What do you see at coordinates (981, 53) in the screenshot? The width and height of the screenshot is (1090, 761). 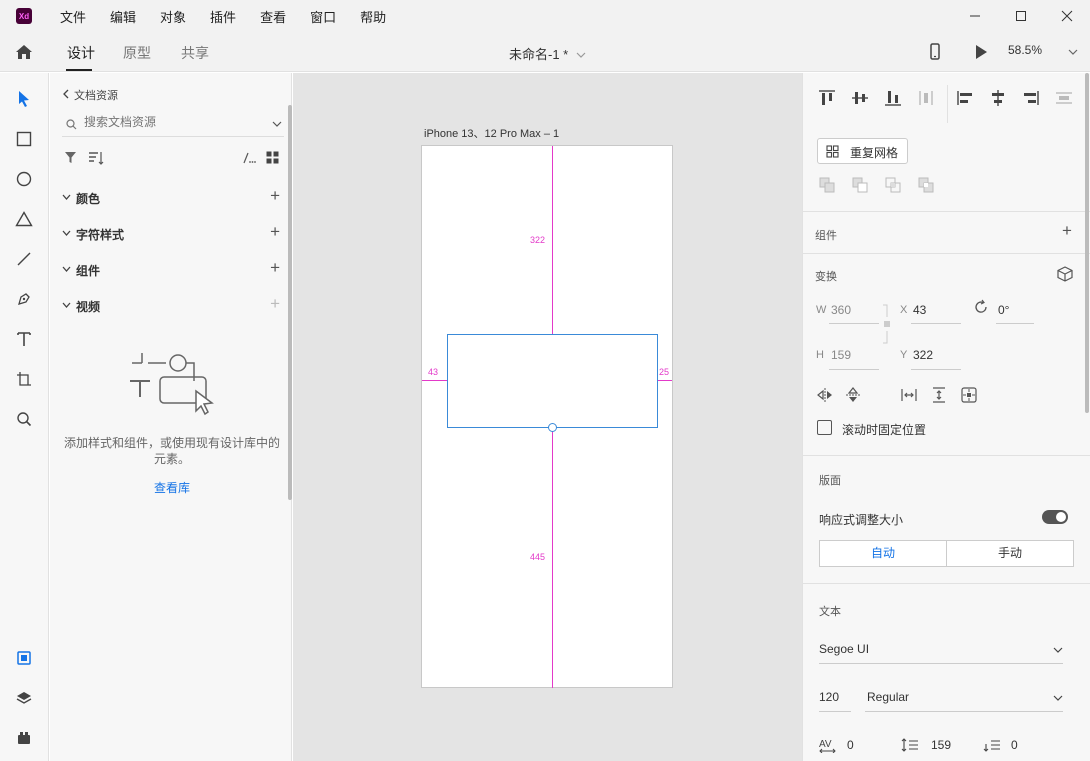 I see `preview-play-button` at bounding box center [981, 53].